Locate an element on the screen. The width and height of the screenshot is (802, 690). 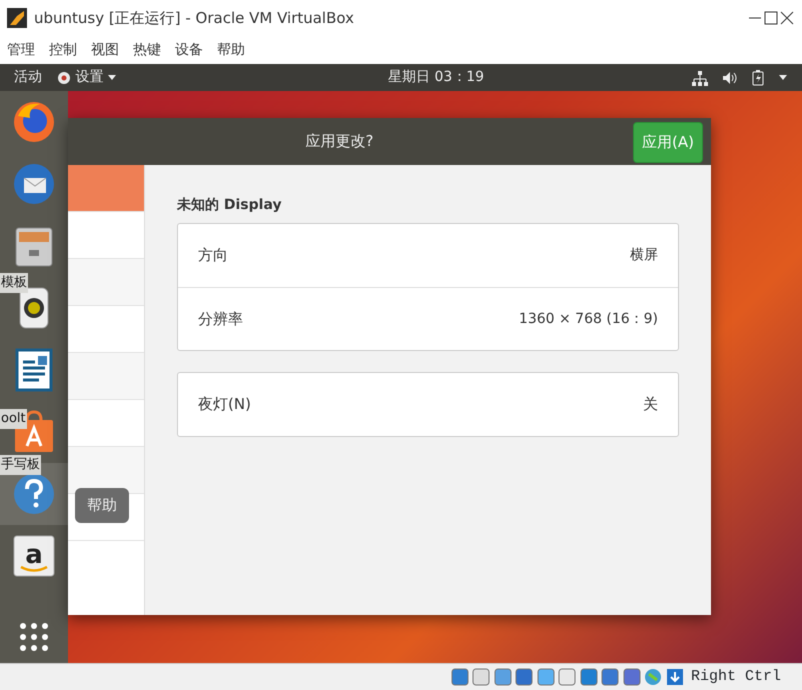
menu-item: 帮助 is located at coordinates (231, 50).